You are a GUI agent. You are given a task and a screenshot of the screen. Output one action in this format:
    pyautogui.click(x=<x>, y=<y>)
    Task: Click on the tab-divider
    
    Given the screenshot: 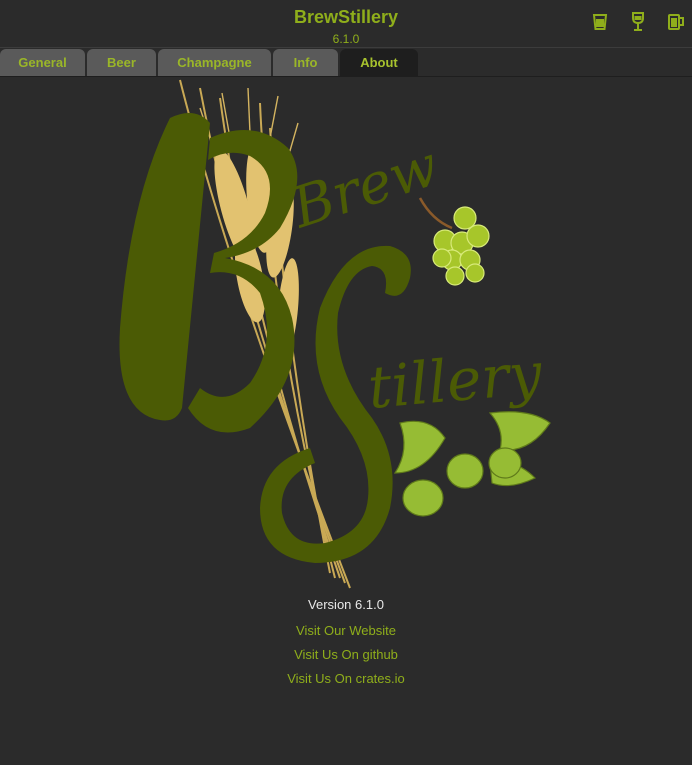 What is the action you would take?
    pyautogui.click(x=346, y=76)
    